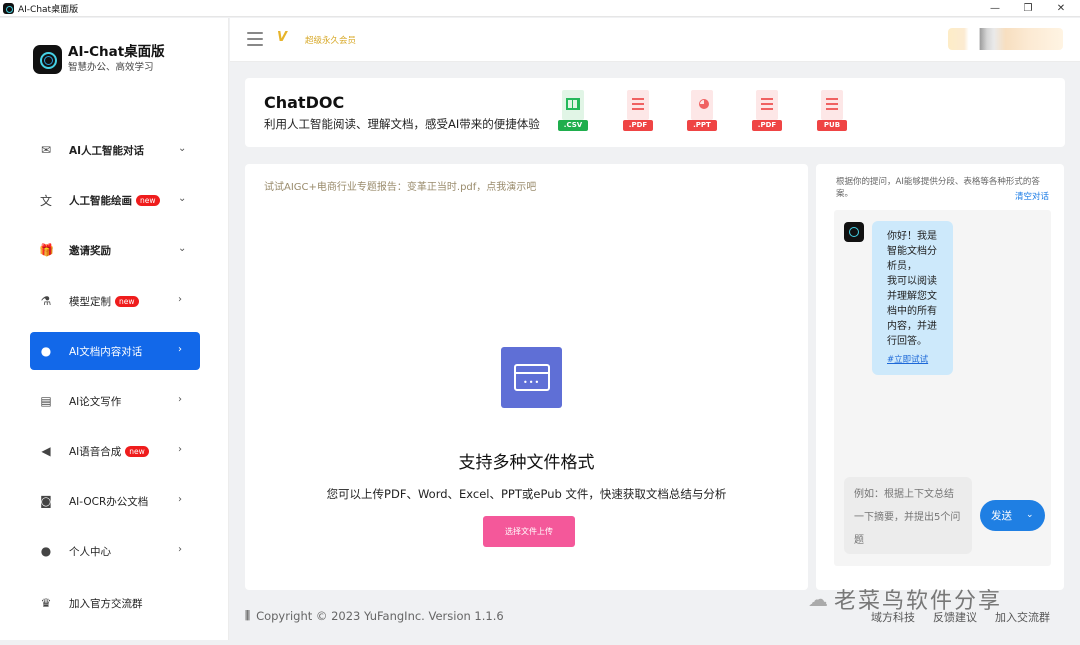  I want to click on footer-link-company: 域方科技, so click(893, 617).